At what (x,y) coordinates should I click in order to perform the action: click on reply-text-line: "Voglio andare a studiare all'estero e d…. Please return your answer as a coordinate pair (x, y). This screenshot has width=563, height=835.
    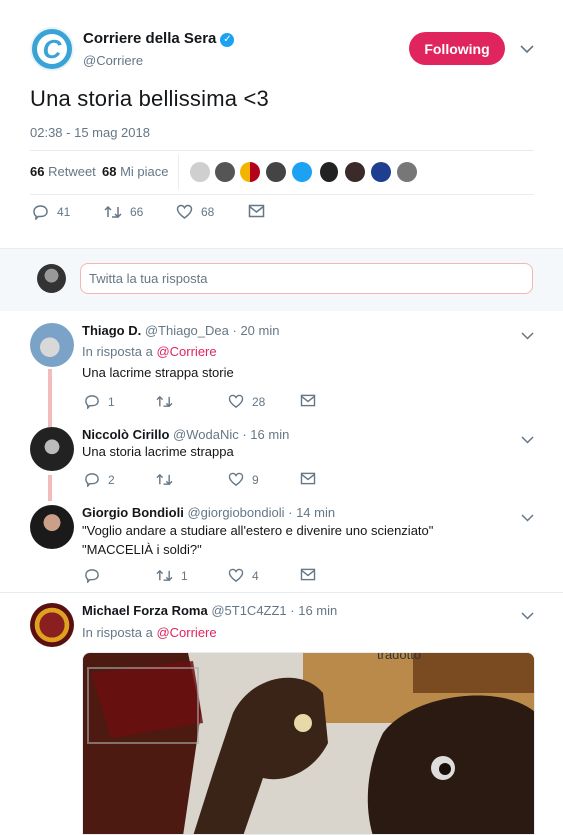
    Looking at the image, I should click on (258, 530).